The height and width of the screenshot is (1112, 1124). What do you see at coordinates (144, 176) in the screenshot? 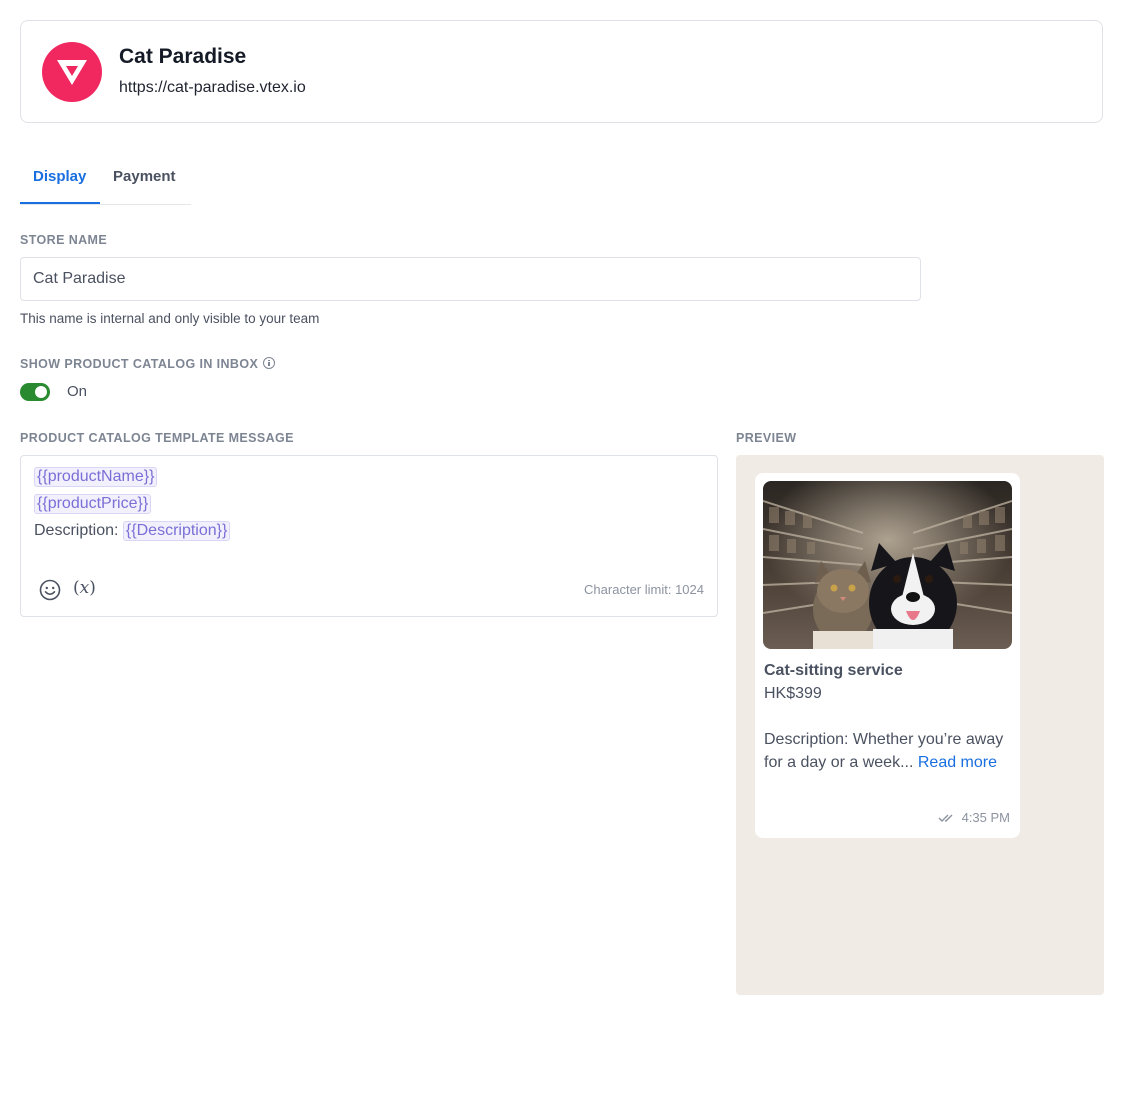
I see `tab-payment: Payment` at bounding box center [144, 176].